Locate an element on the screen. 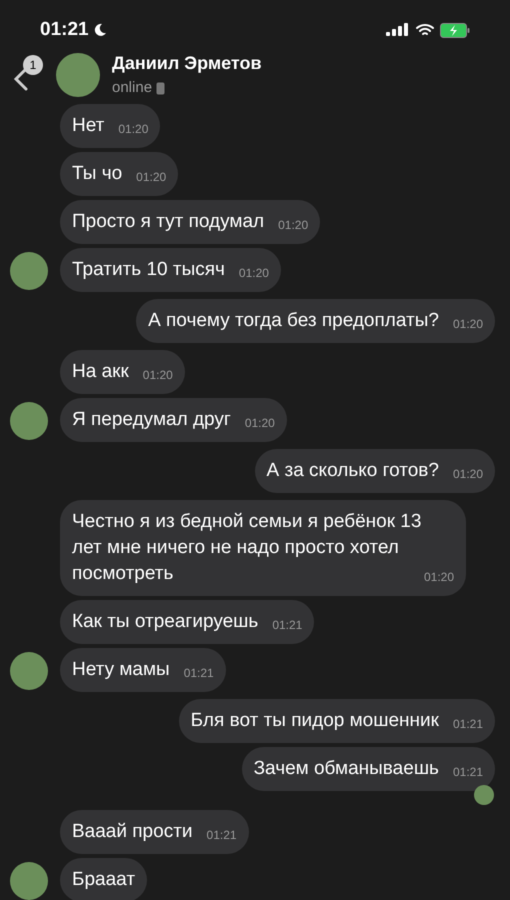 The image size is (510, 900). online-status: online is located at coordinates (132, 88).